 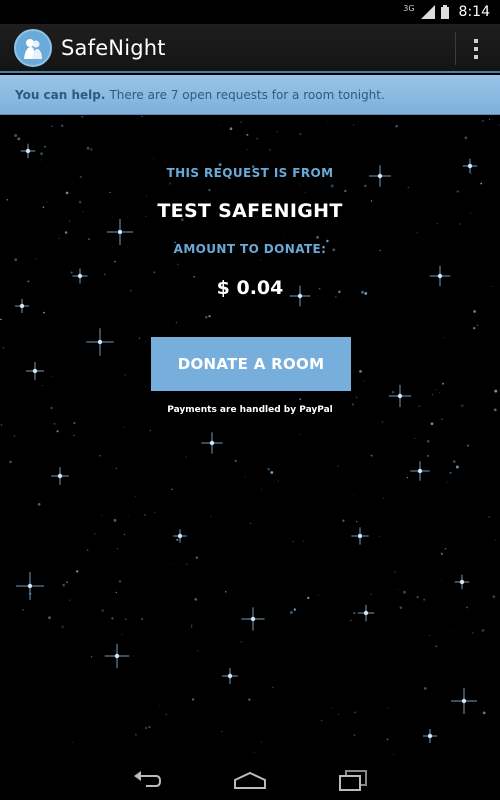 I want to click on back-icon, so click(x=147, y=780).